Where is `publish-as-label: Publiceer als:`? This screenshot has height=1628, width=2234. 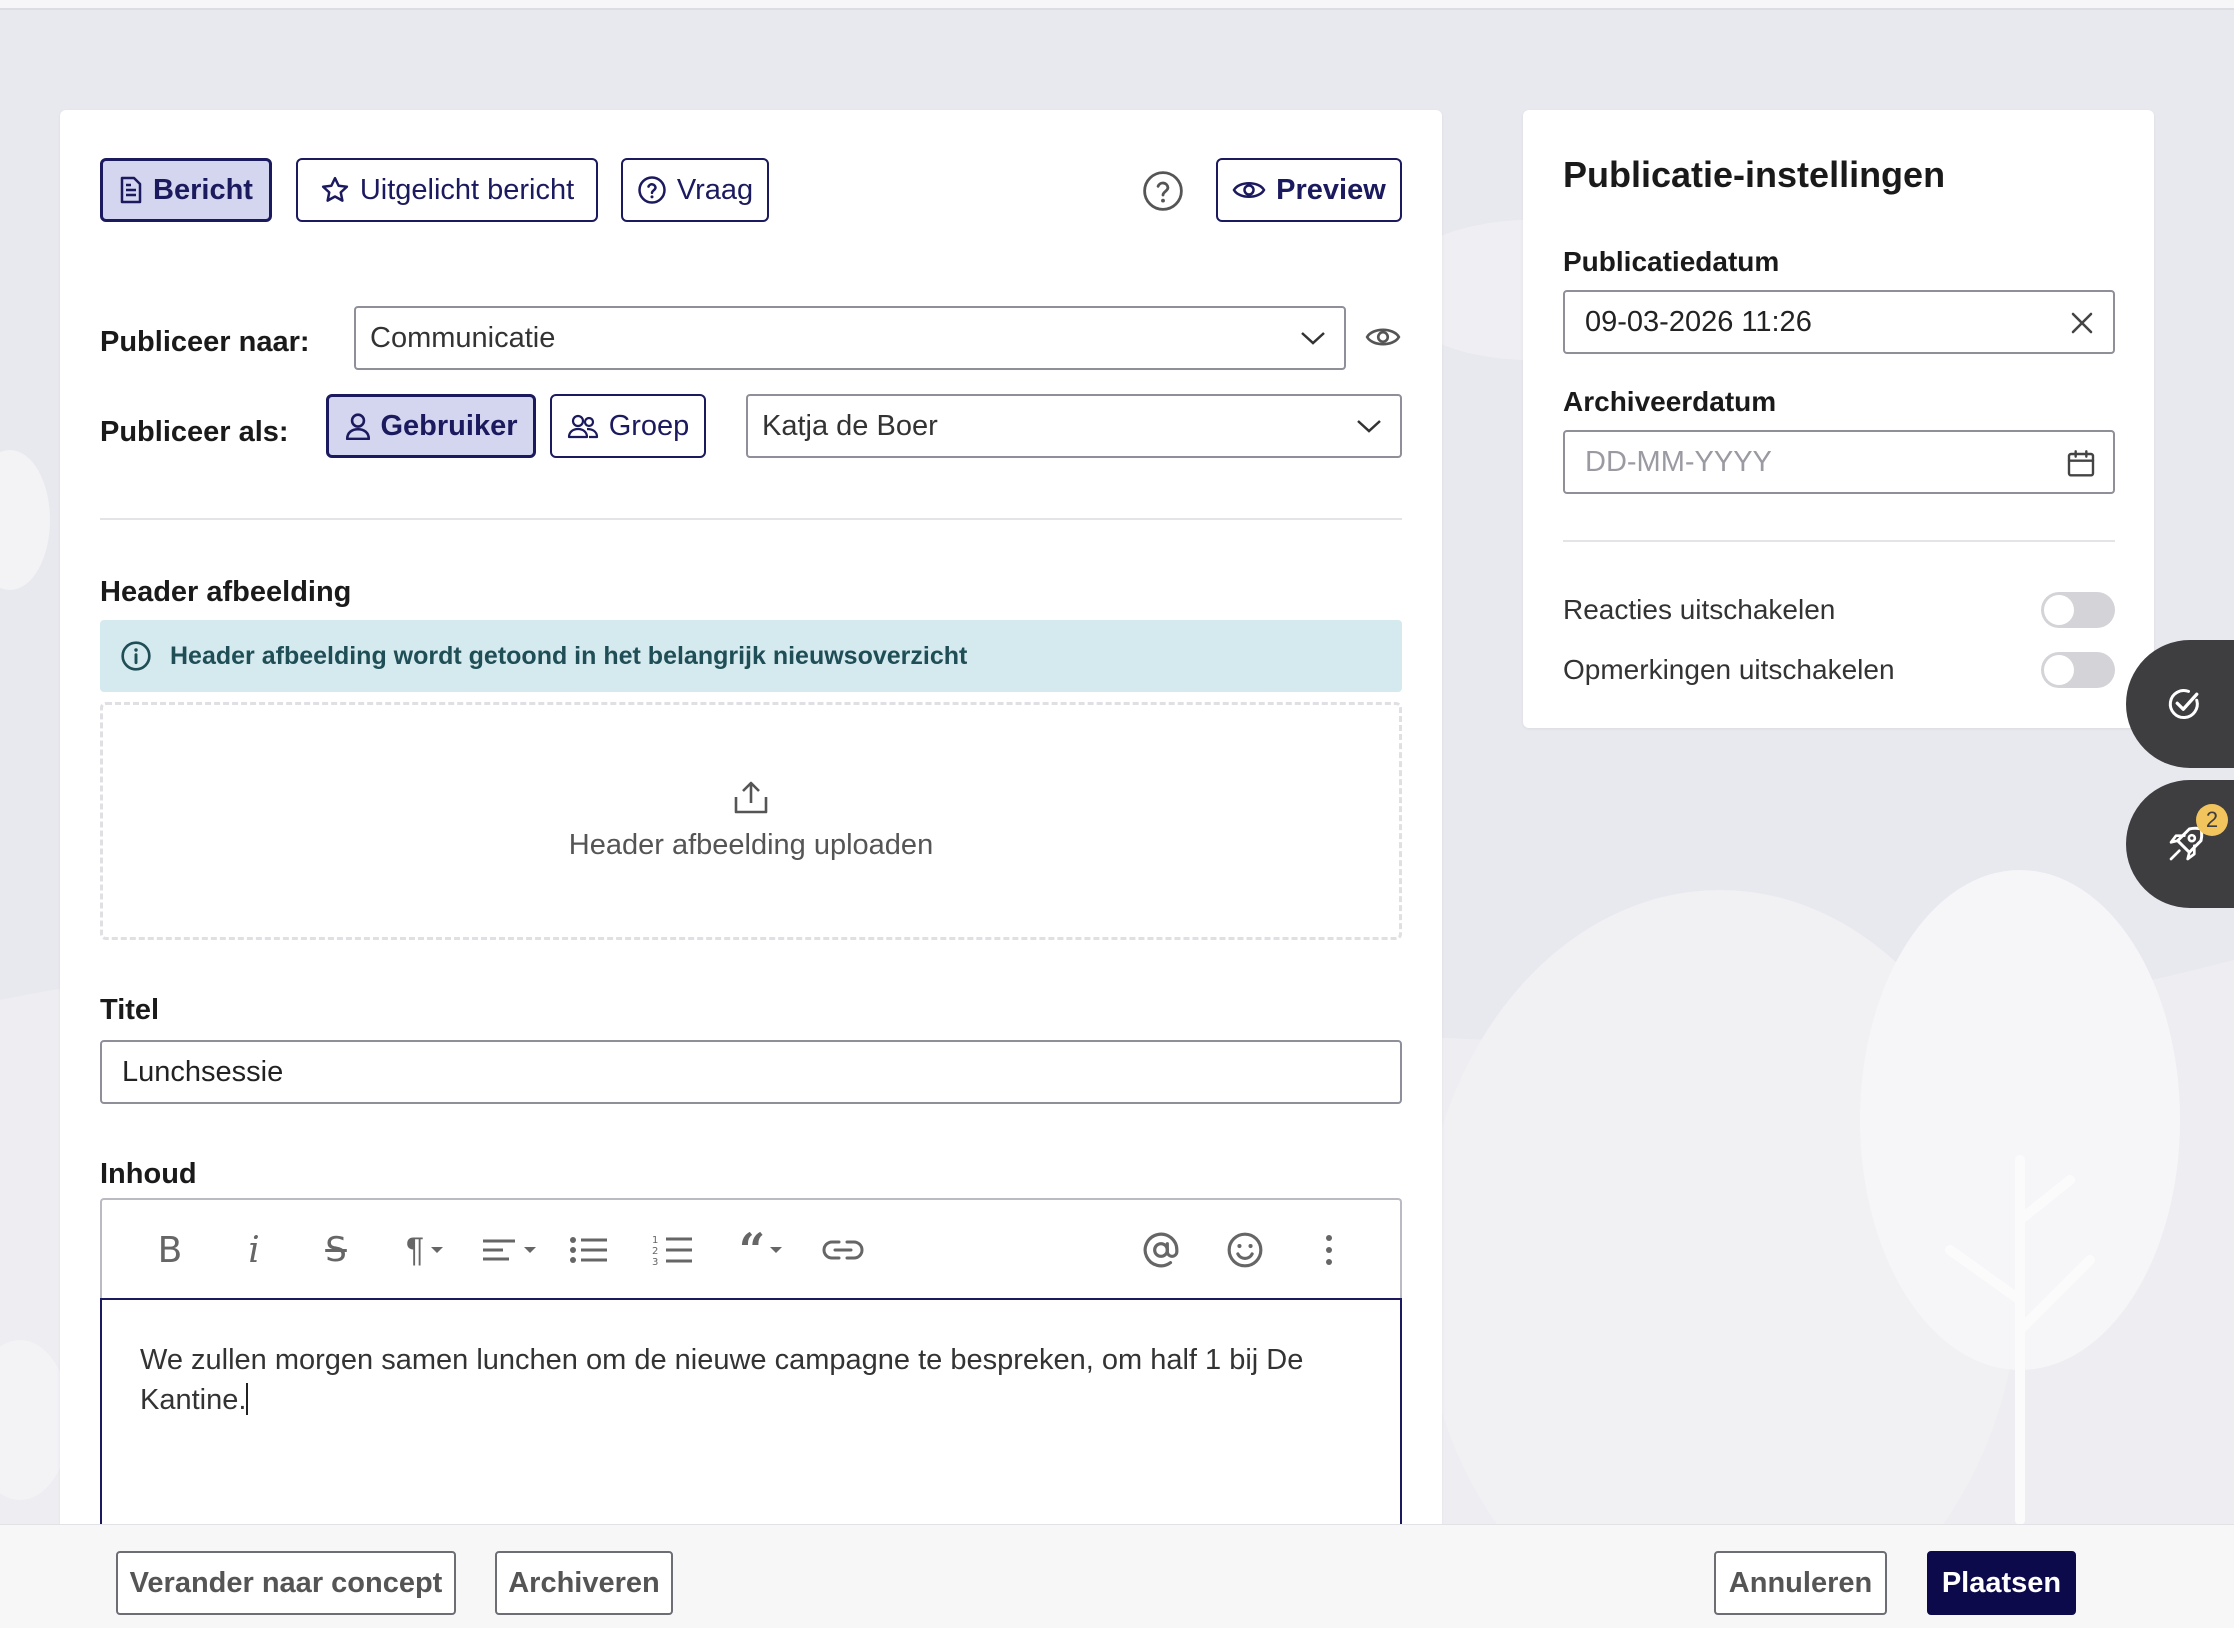
publish-as-label: Publiceer als: is located at coordinates (194, 432).